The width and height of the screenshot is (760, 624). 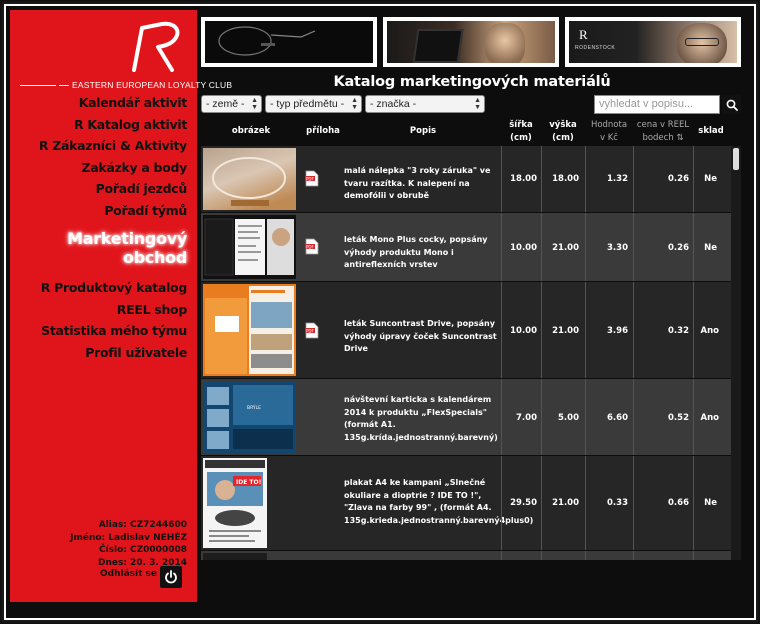 What do you see at coordinates (609, 125) in the screenshot?
I see `col-value-l1: Hodnota` at bounding box center [609, 125].